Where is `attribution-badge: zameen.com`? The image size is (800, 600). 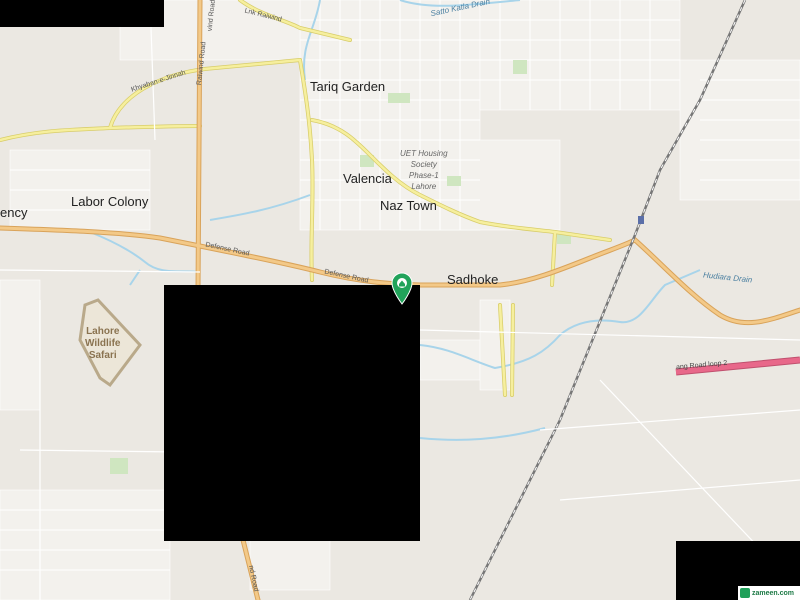 attribution-badge: zameen.com is located at coordinates (769, 593).